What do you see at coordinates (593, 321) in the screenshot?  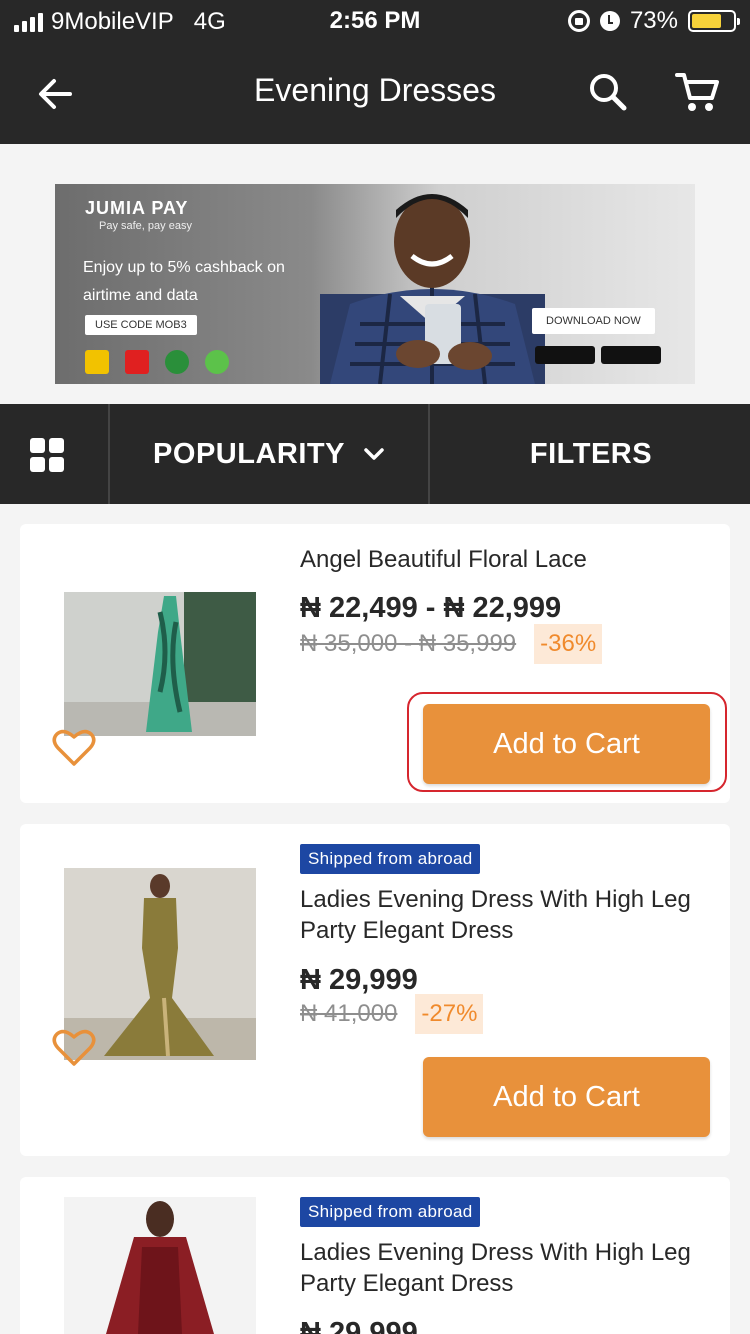 I see `banner-download-button: DOWNLOAD NOW` at bounding box center [593, 321].